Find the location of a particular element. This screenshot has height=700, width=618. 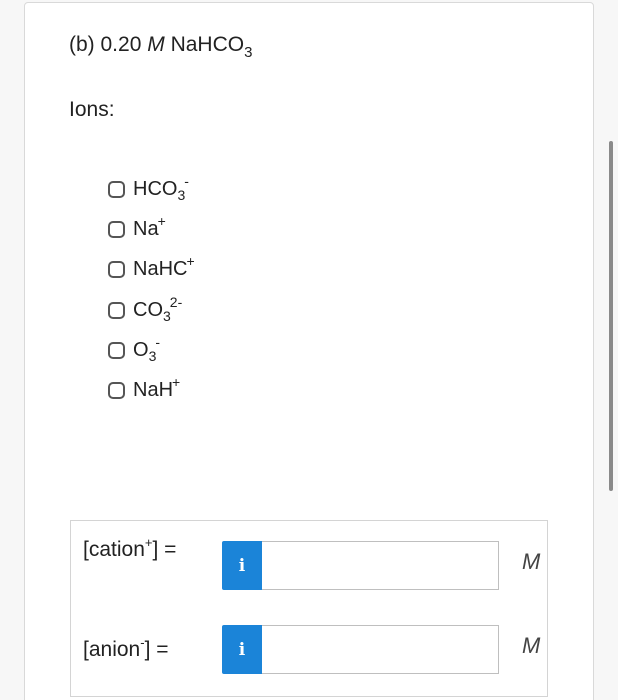

option-na: Na+ is located at coordinates (137, 229).